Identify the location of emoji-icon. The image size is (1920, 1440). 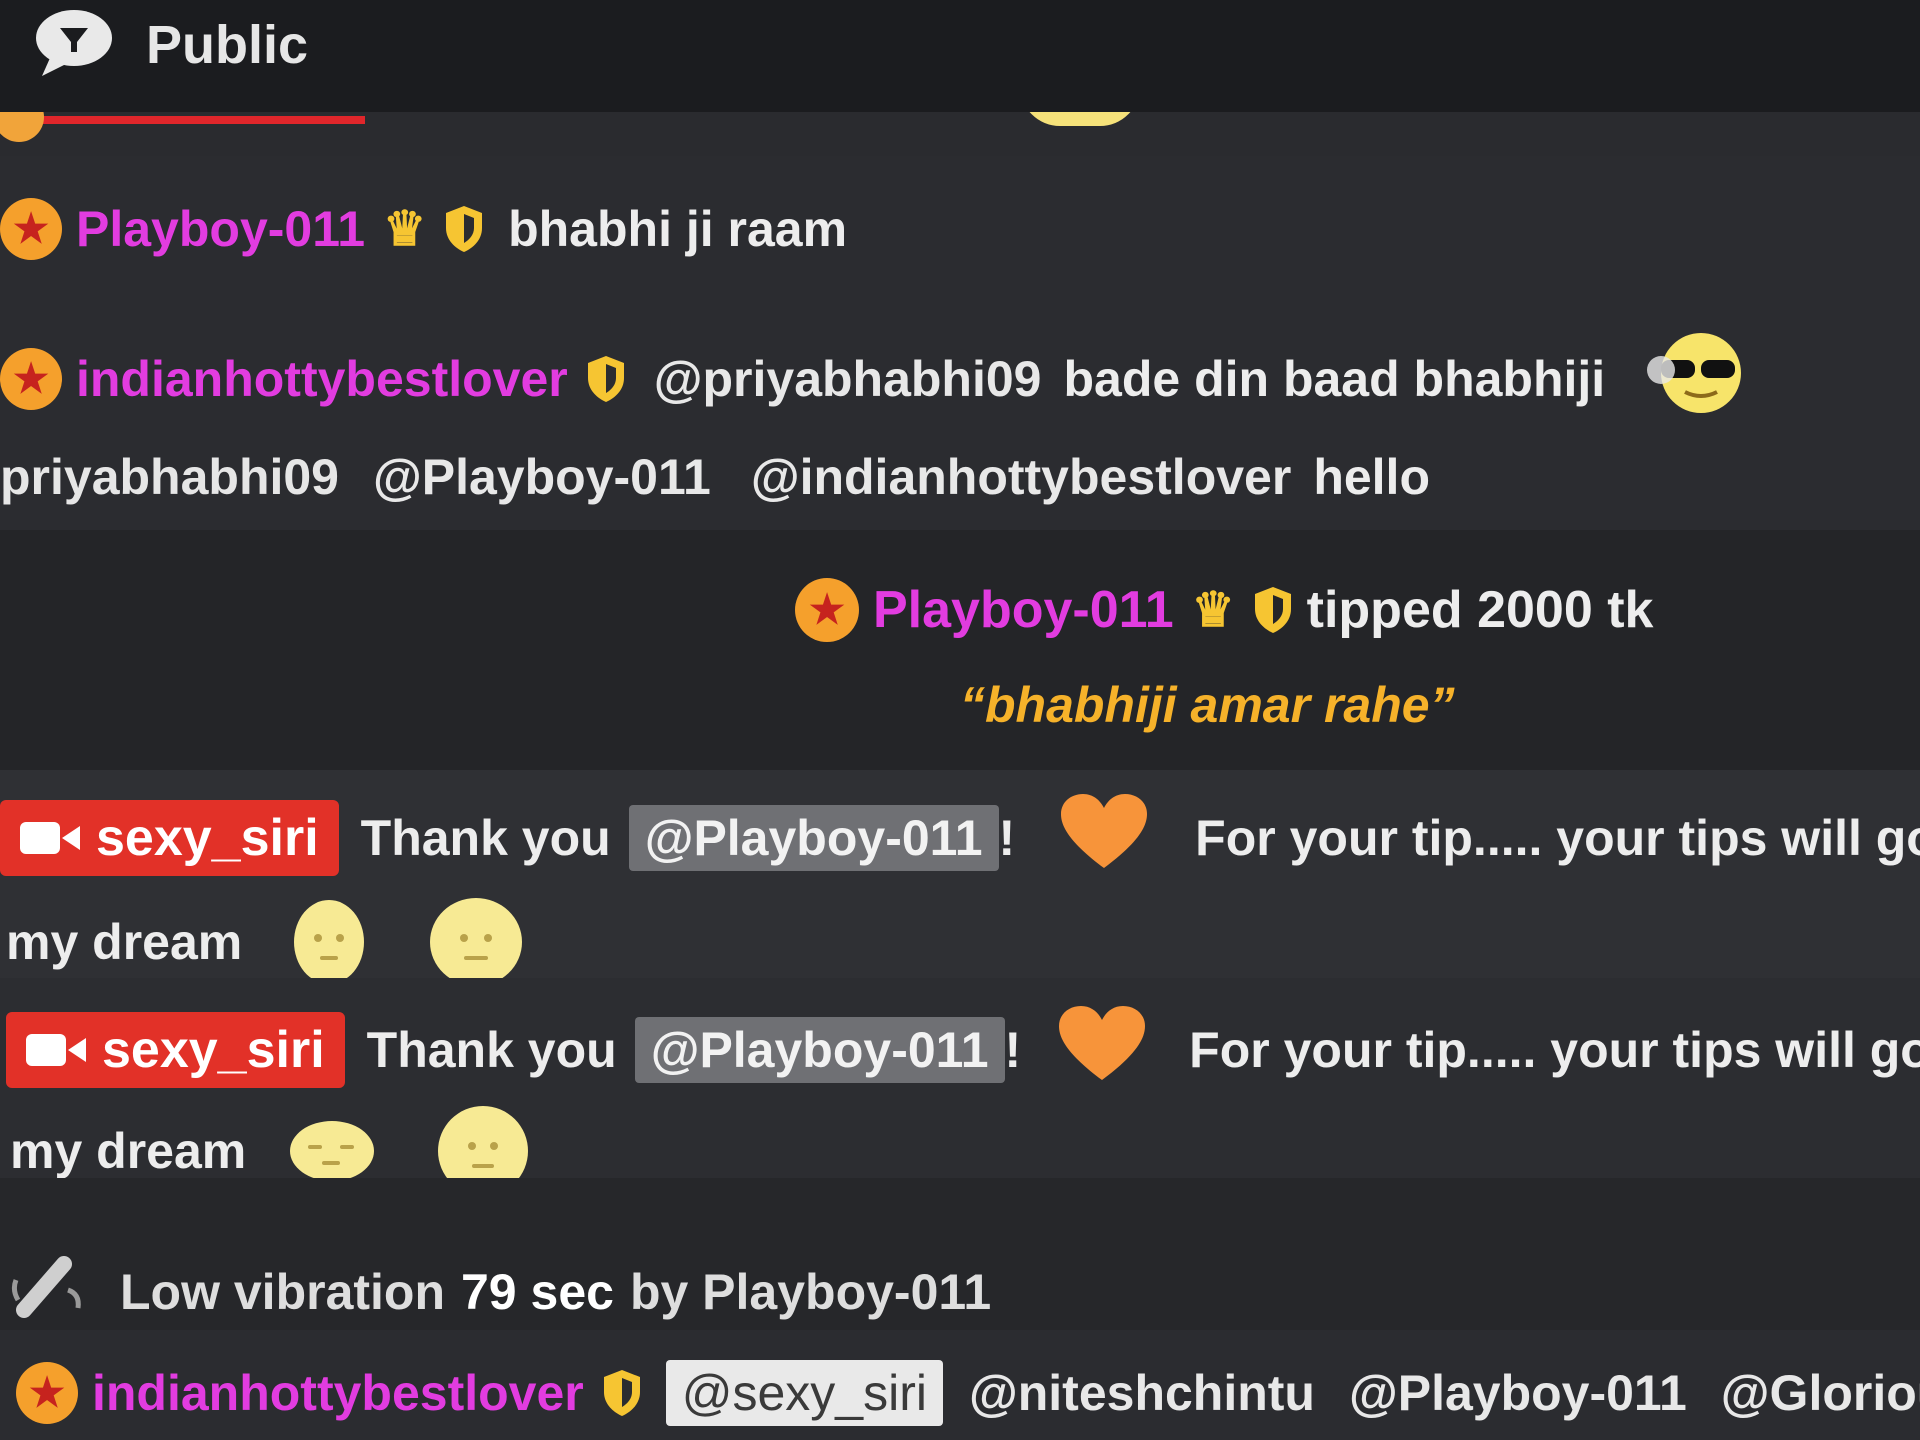
(1080, 119).